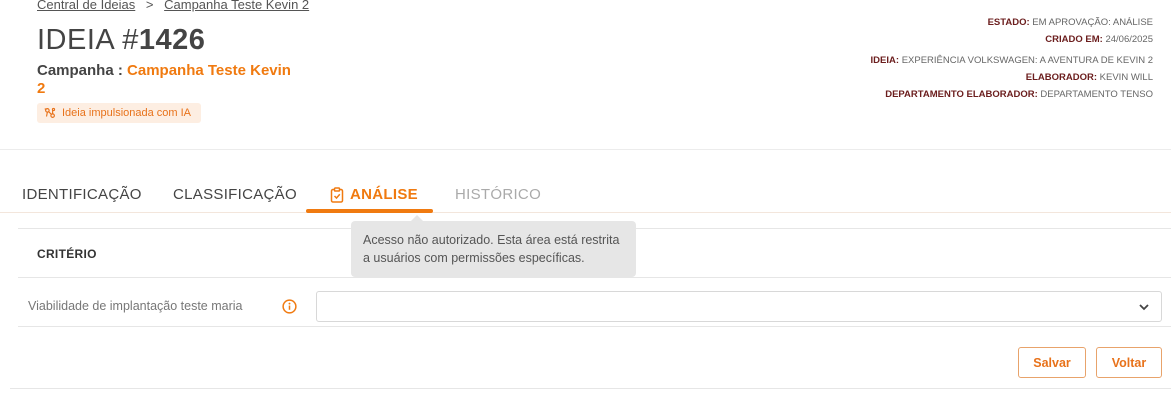 This screenshot has width=1171, height=409. I want to click on criteria-header: CRITÉRIO, so click(67, 254).